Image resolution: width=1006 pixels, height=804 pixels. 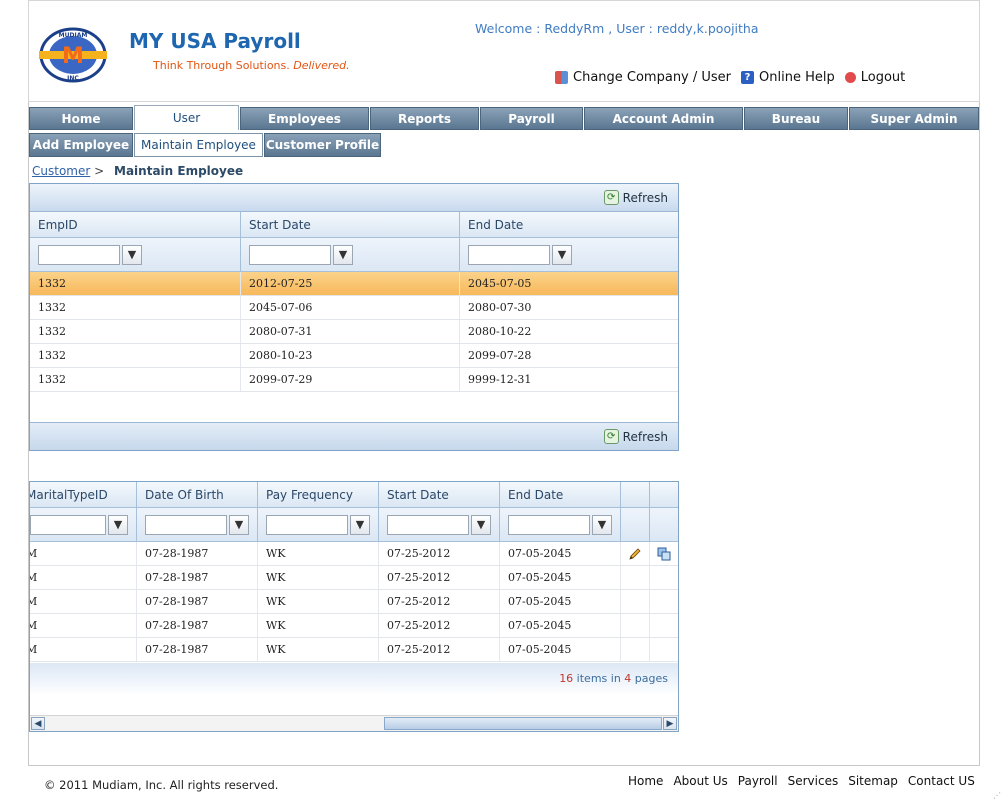 I want to click on filter-row: ▼ ▼ ▼ ▼ ▼, so click(x=354, y=525).